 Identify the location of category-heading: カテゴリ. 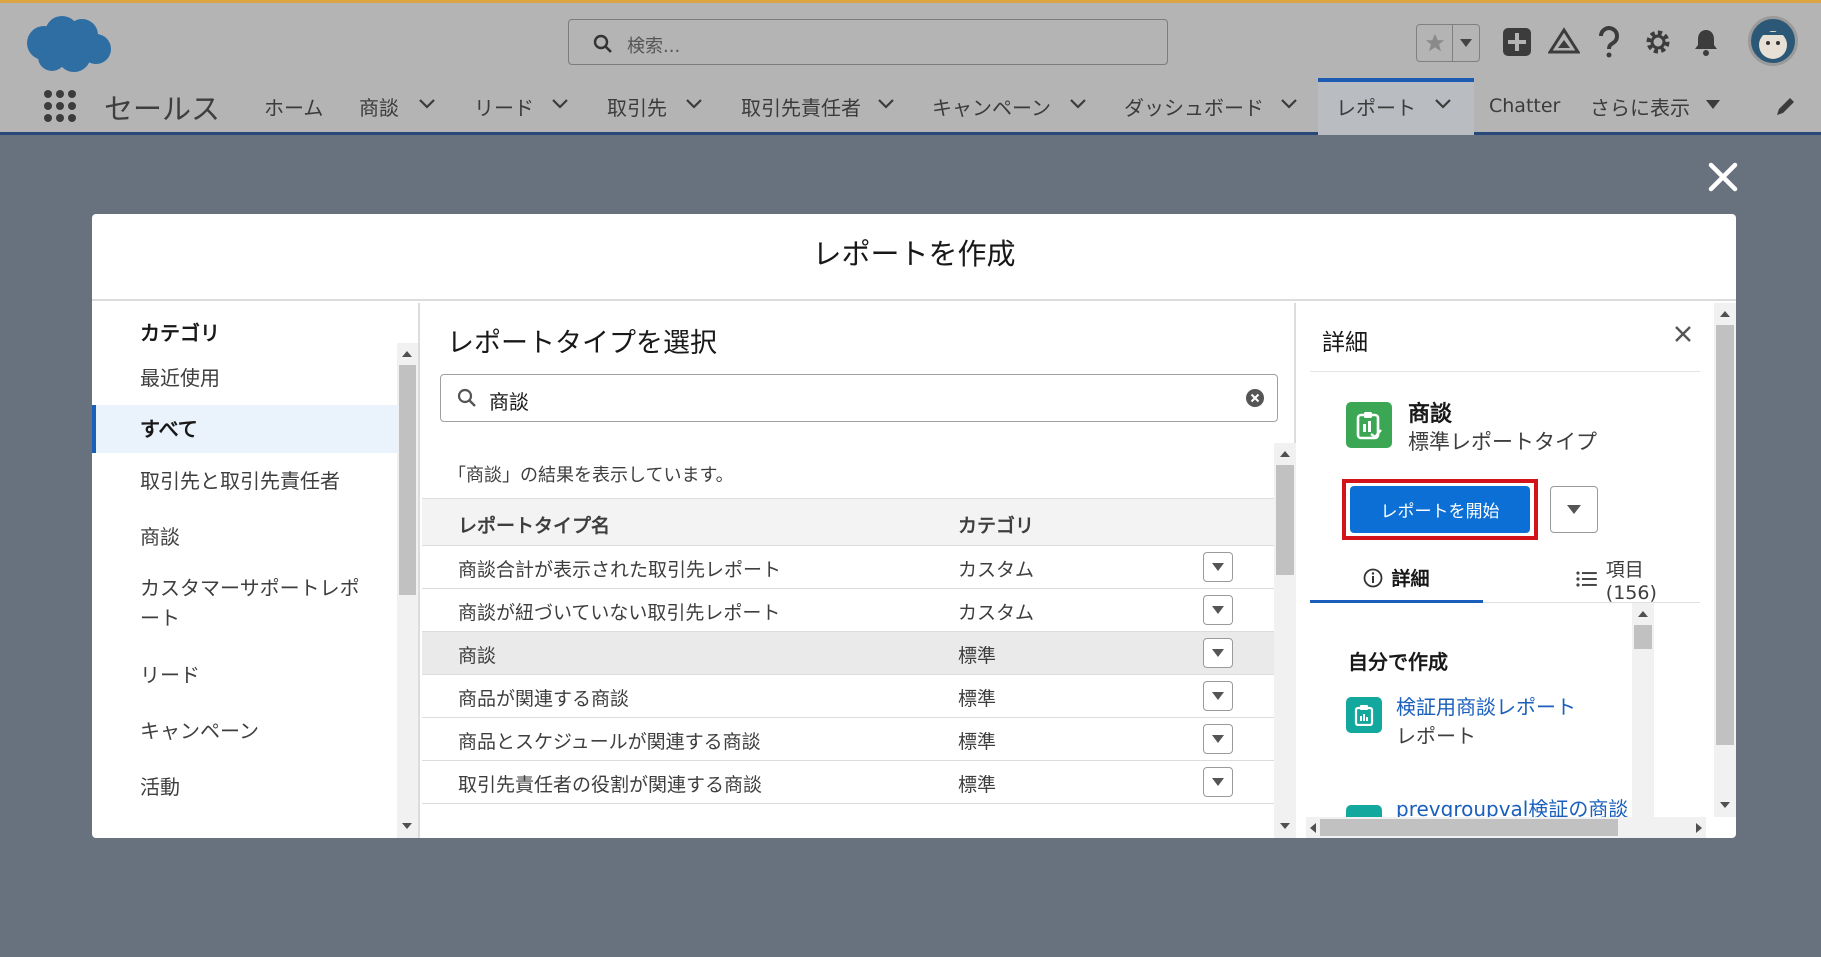
(180, 333).